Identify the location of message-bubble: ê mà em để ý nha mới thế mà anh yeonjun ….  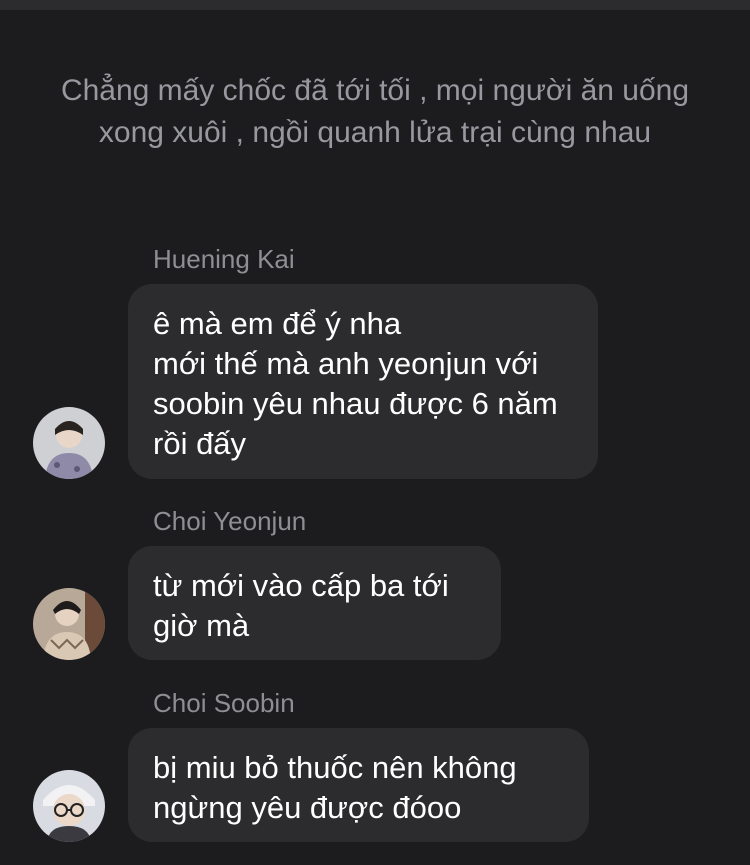
(363, 381).